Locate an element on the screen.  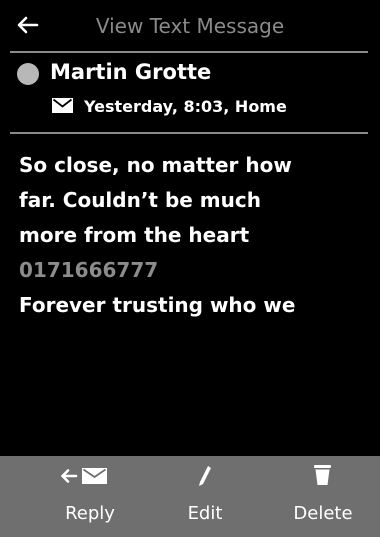
phone-number-link: 0171666777 is located at coordinates (191, 270).